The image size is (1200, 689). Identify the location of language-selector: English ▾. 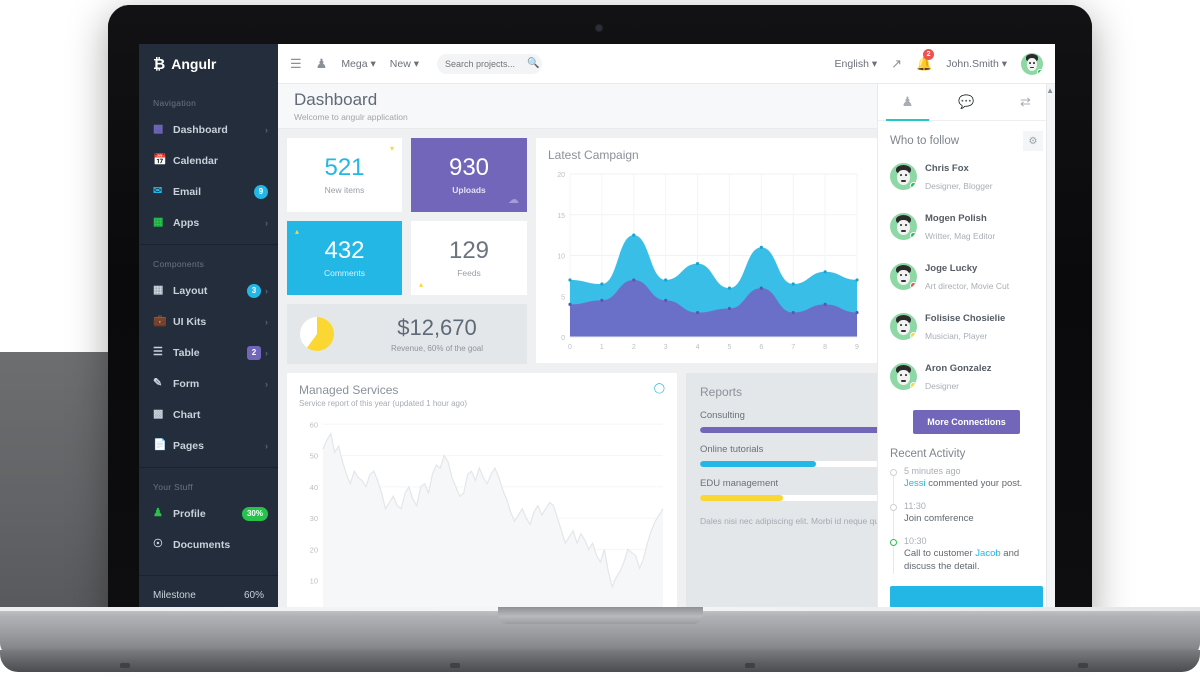
(856, 64).